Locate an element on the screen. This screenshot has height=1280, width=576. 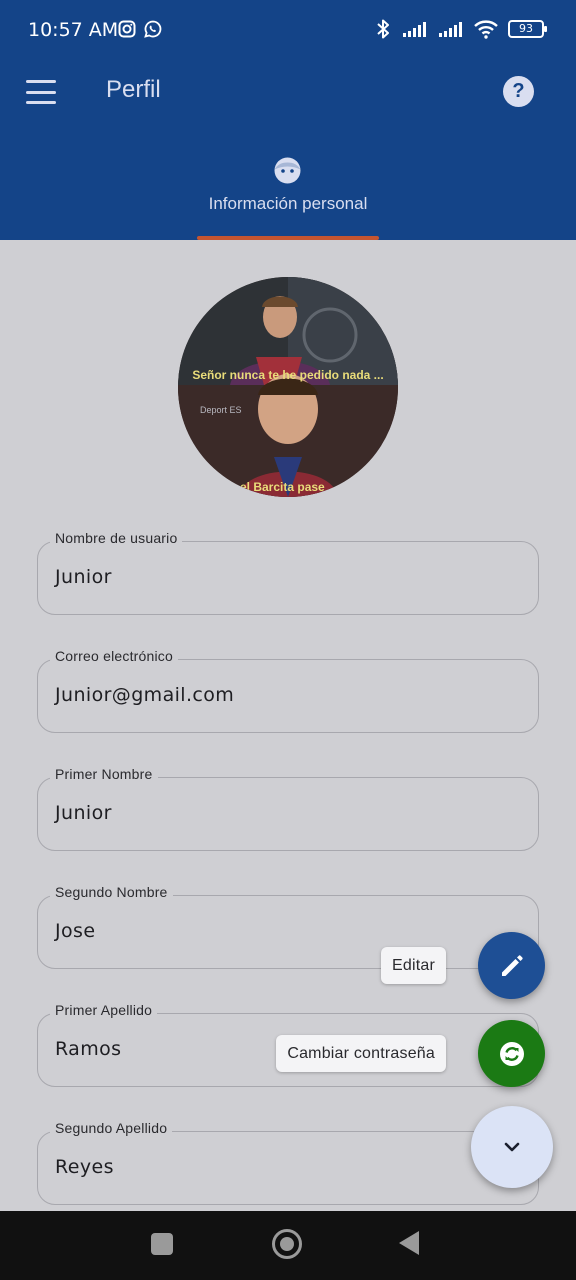
field-label: Nombre de usuario is located at coordinates (116, 538).